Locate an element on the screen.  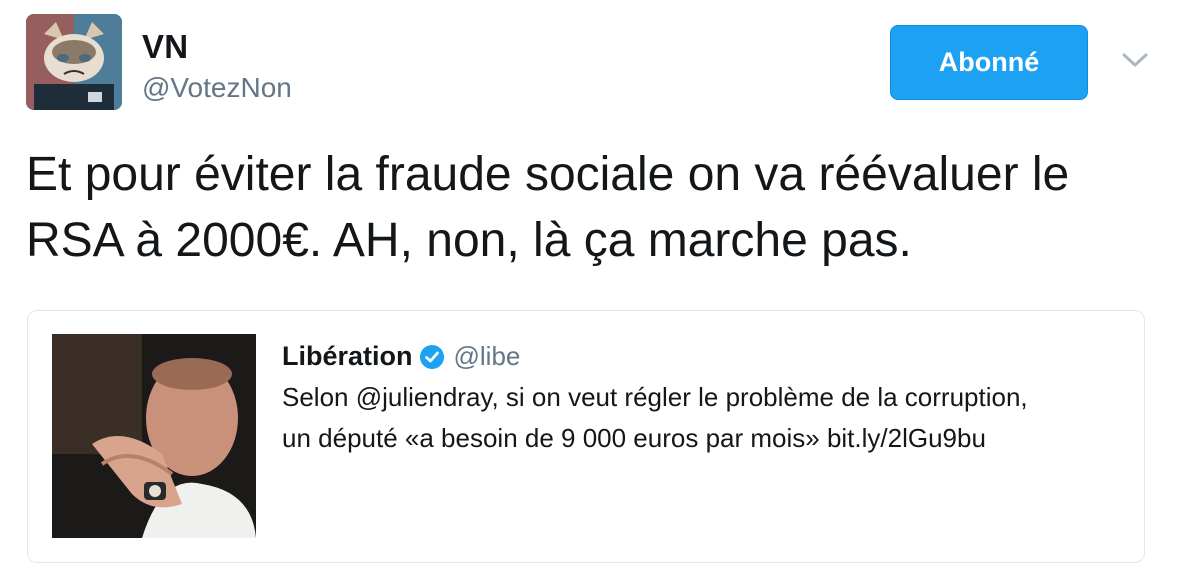
quoted-tweet-photo is located at coordinates (154, 436).